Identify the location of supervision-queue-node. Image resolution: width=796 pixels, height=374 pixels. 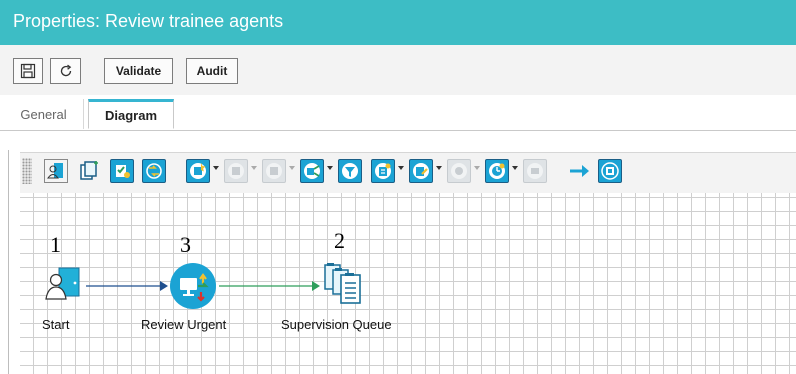
(347, 286).